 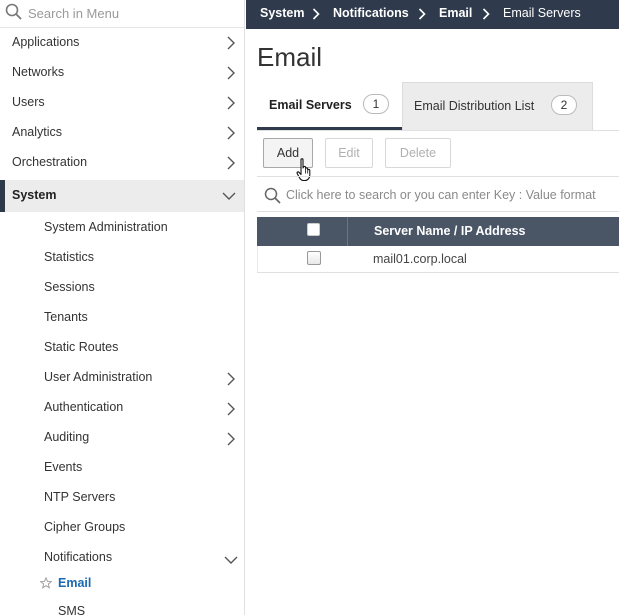 What do you see at coordinates (81, 347) in the screenshot?
I see `sidebar-subitem-label: Static Routes` at bounding box center [81, 347].